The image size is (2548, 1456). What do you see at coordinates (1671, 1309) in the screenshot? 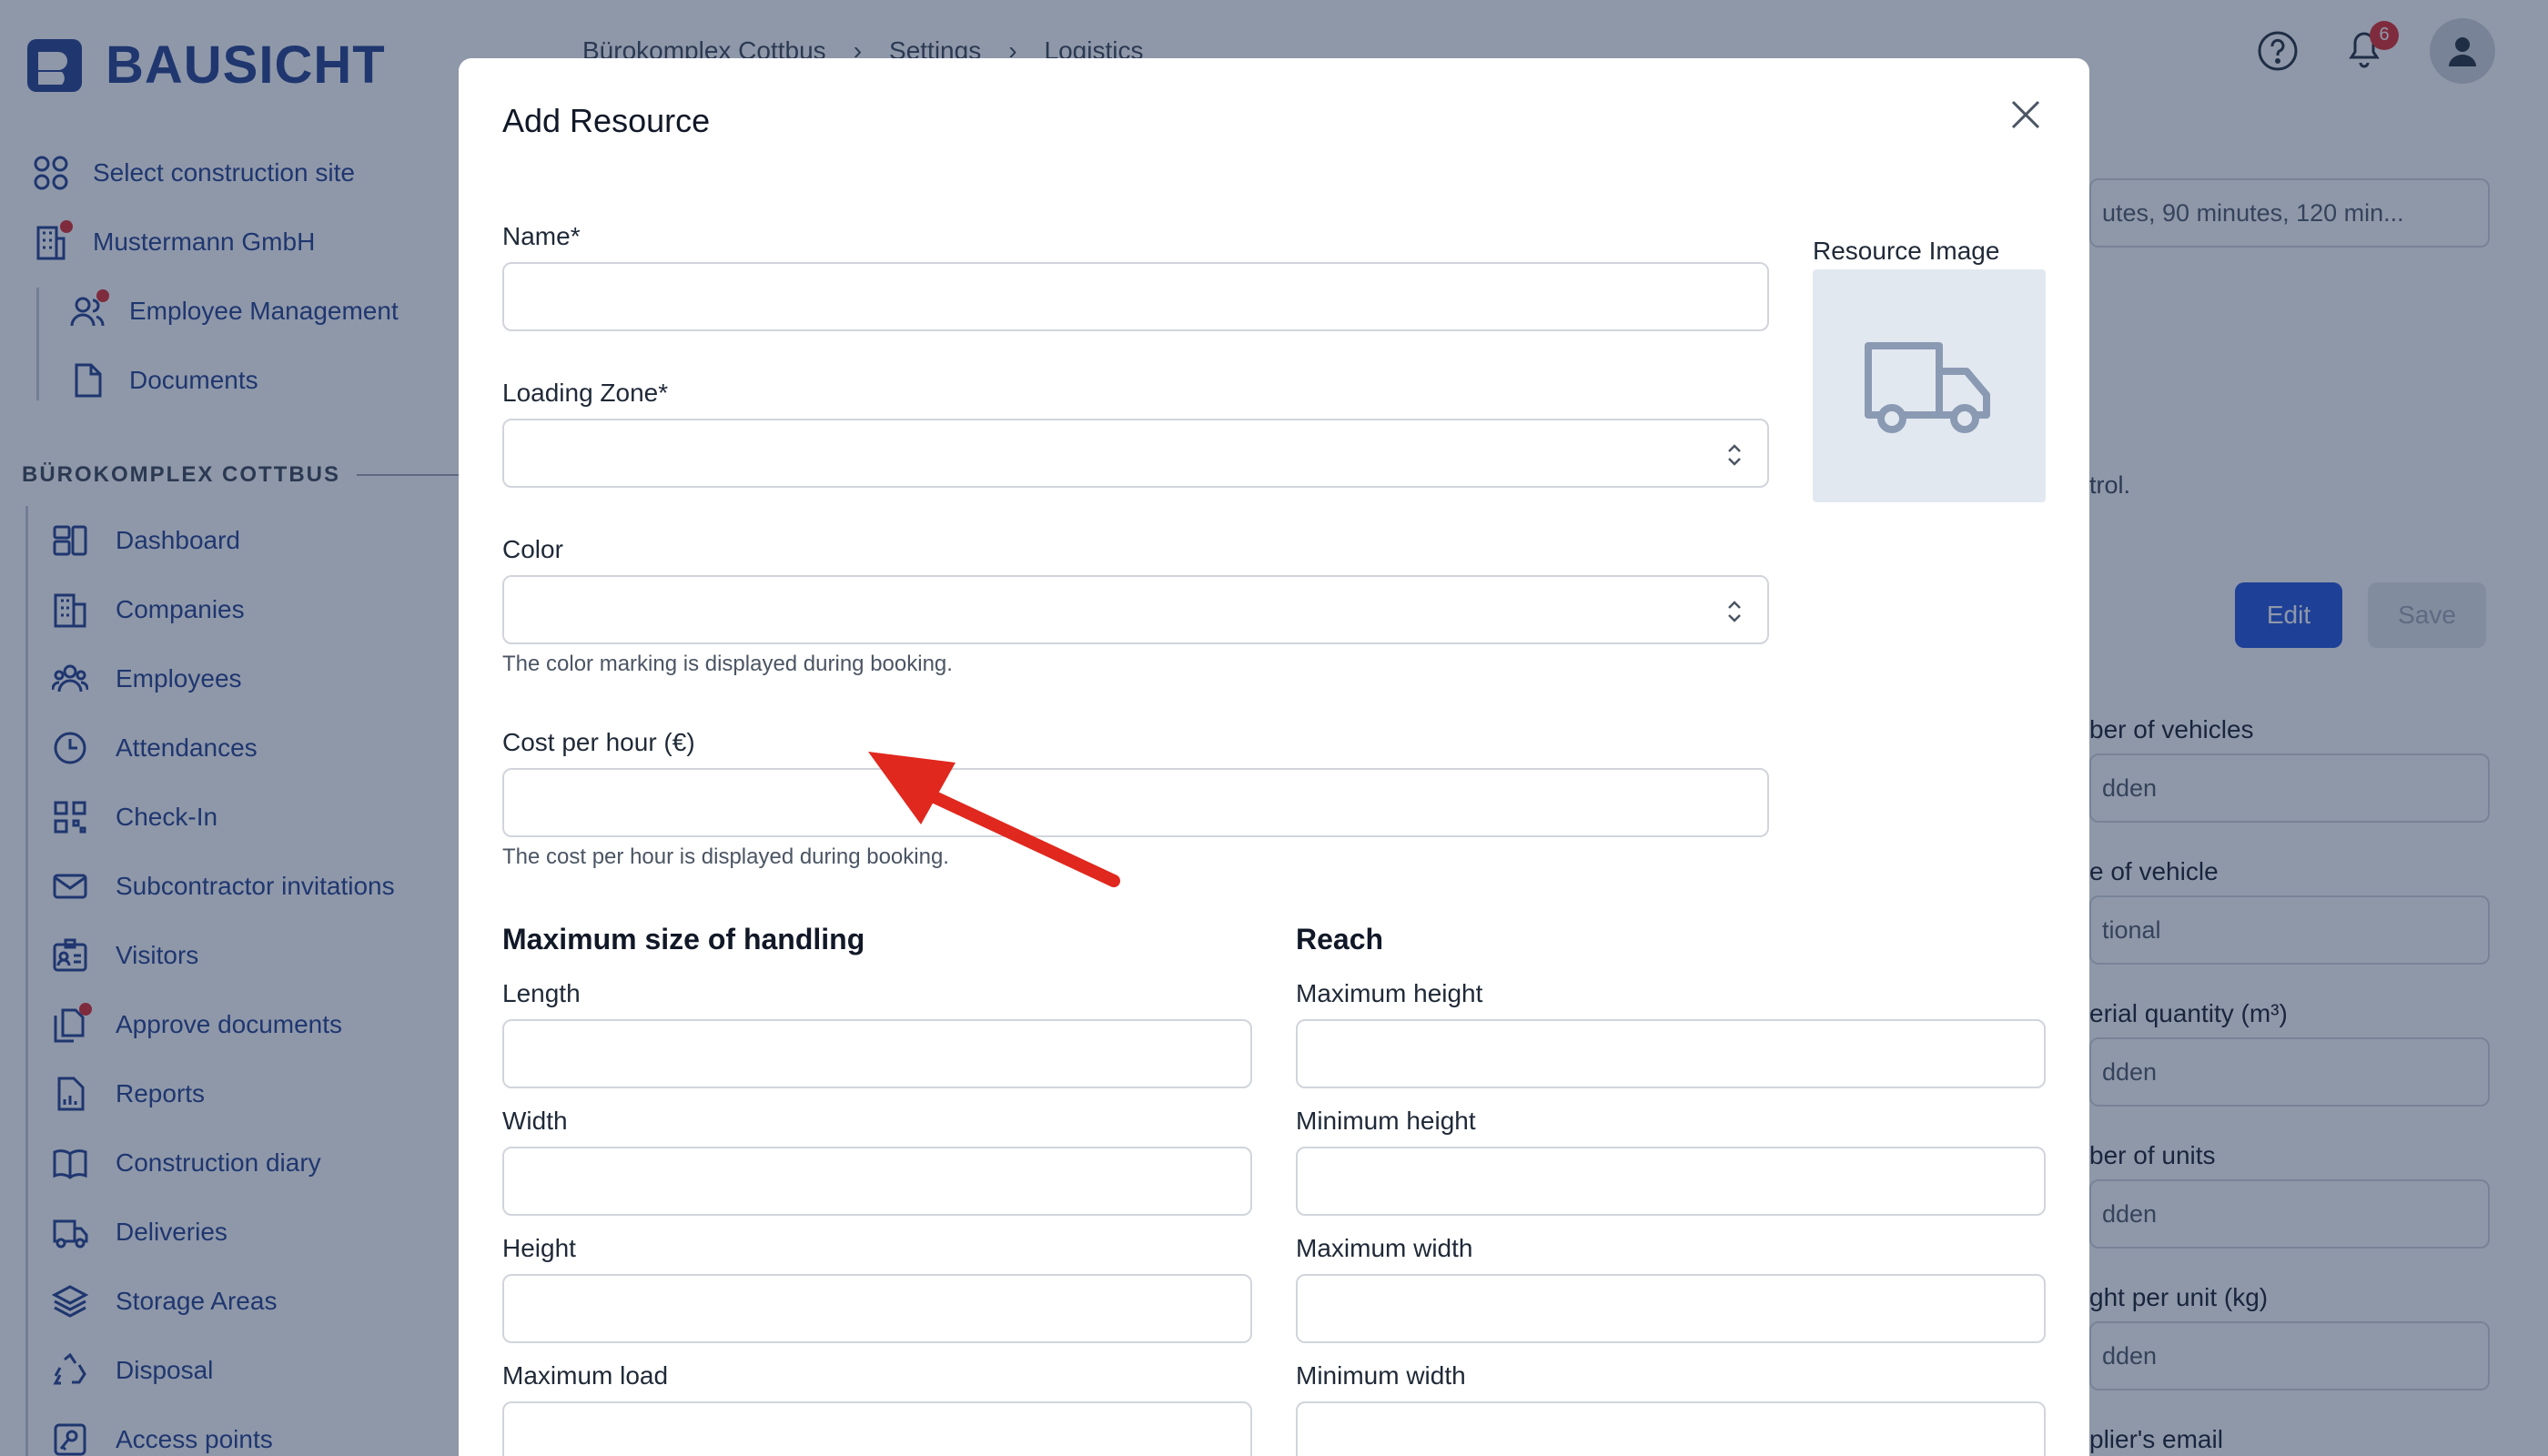
I see `maximum-width-input` at bounding box center [1671, 1309].